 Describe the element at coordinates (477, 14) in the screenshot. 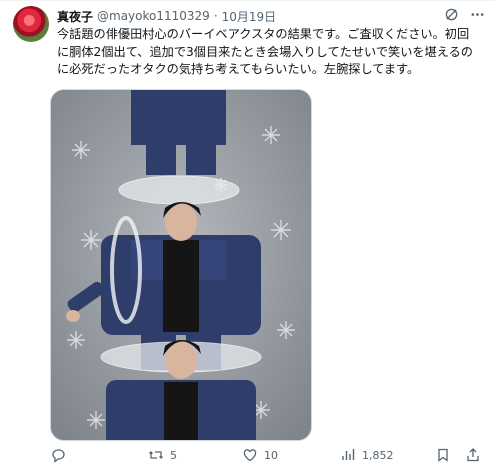

I see `more-icon` at that location.